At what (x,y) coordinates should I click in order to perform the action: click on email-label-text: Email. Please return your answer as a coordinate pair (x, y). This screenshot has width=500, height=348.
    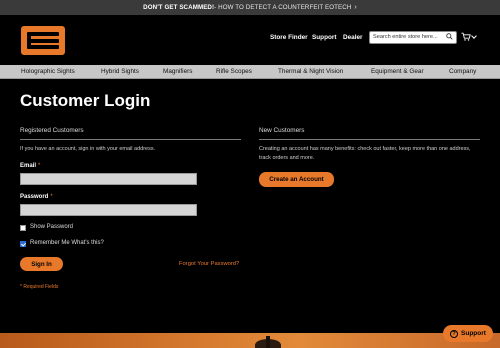
    Looking at the image, I should click on (28, 166).